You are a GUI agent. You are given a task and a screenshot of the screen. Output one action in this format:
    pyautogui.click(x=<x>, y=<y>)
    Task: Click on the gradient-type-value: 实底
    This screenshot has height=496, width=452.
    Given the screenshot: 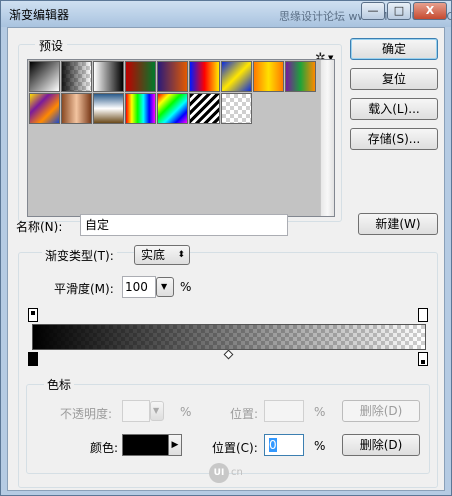 What is the action you would take?
    pyautogui.click(x=153, y=255)
    